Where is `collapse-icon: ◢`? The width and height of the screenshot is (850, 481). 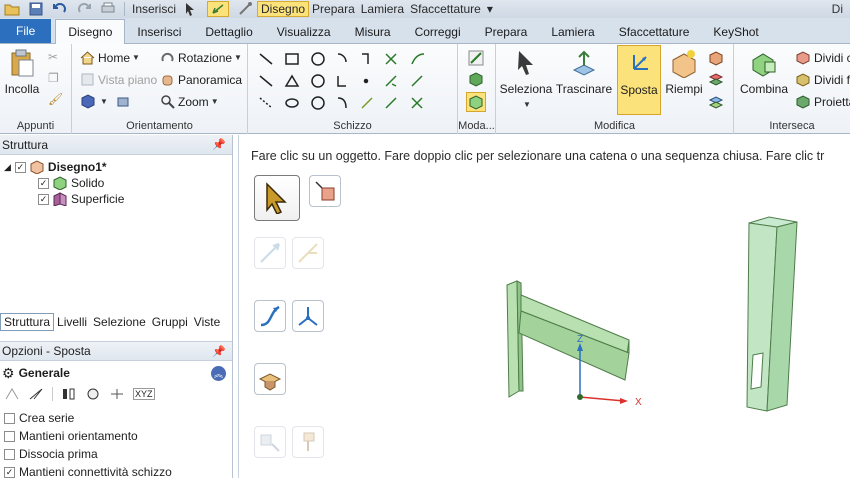 collapse-icon: ◢ is located at coordinates (7, 167).